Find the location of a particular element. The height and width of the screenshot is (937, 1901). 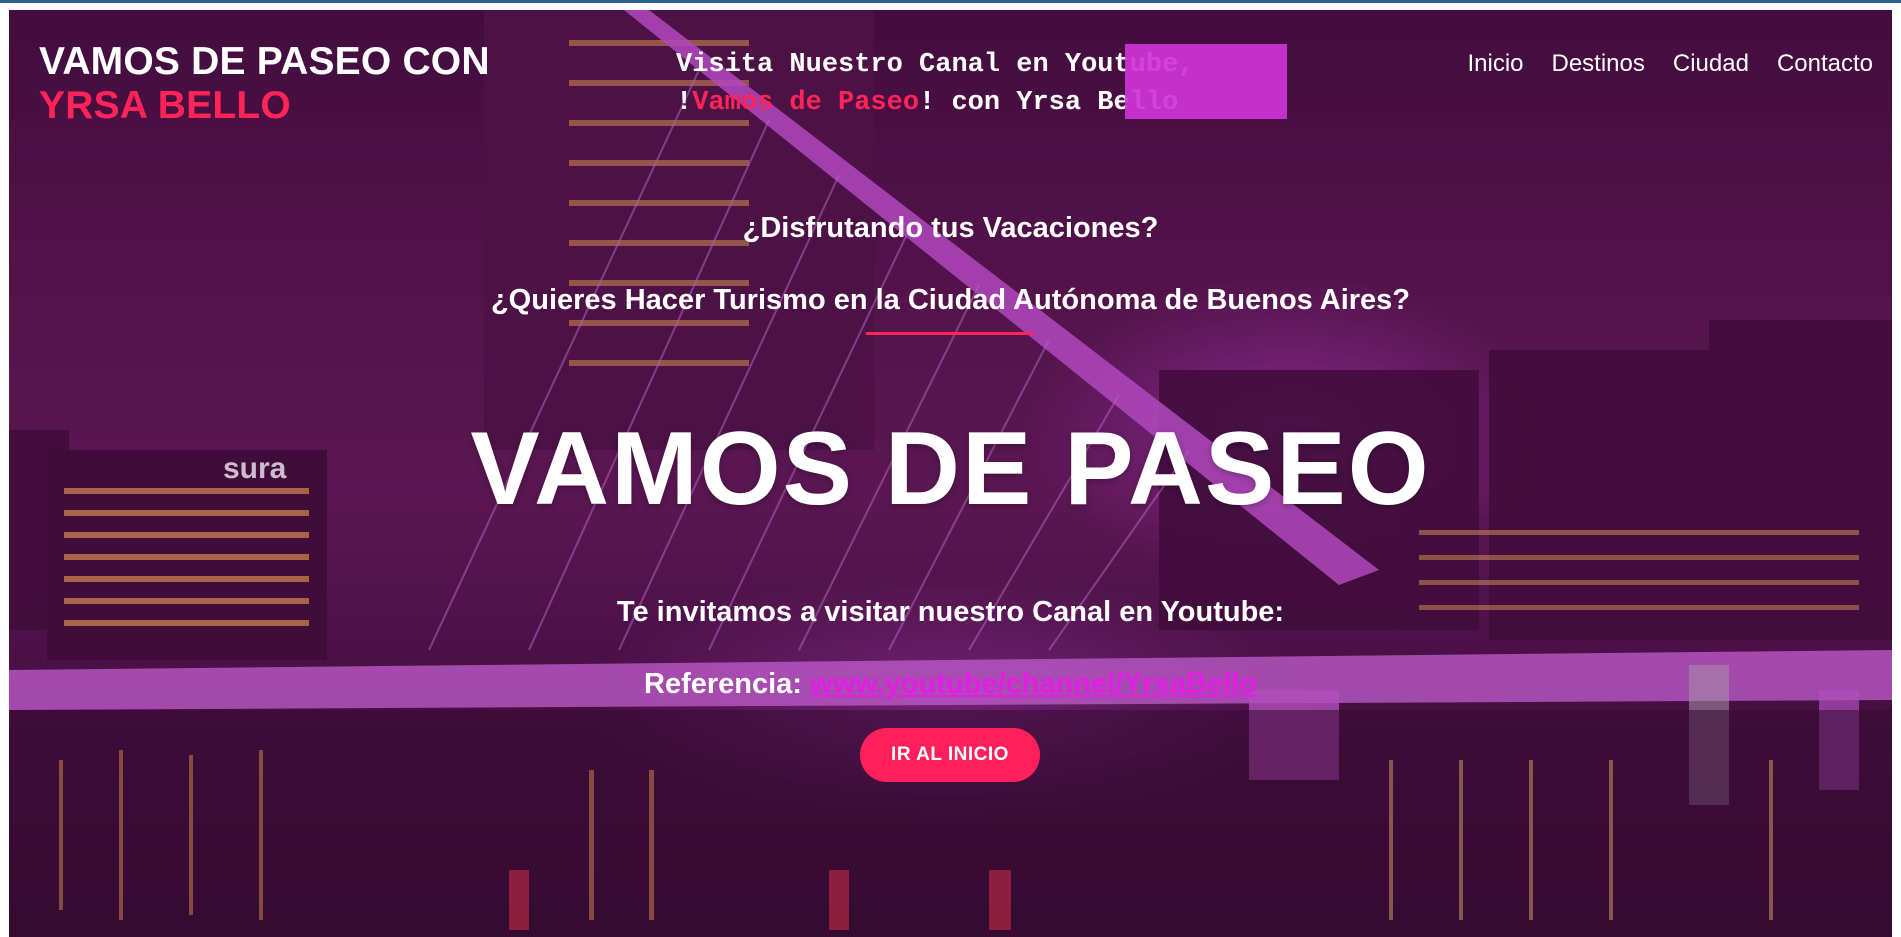

marquee-prefix: ! is located at coordinates (684, 103).